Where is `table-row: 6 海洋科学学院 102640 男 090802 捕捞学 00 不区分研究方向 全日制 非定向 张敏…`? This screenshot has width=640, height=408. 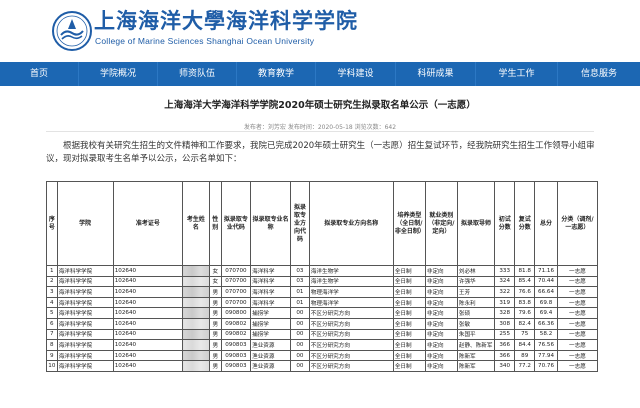
table-row: 6 海洋科学学院 102640 男 090802 捕捞学 00 不区分研究方向 全日制 非定向 张敏… is located at coordinates (322, 323).